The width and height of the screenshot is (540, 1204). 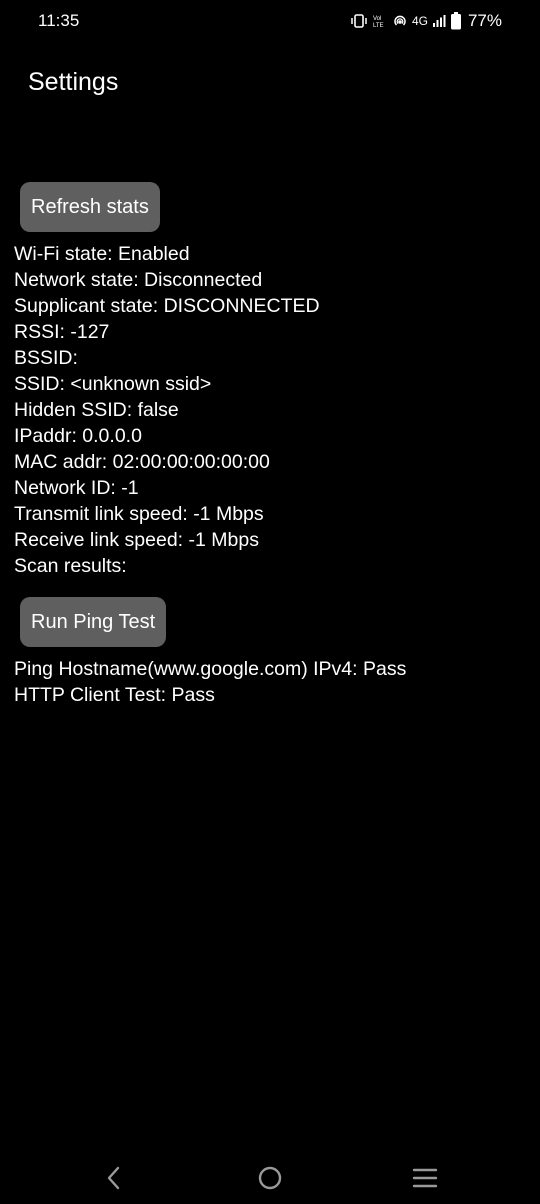 I want to click on stat-label: Network ID:, so click(x=68, y=488).